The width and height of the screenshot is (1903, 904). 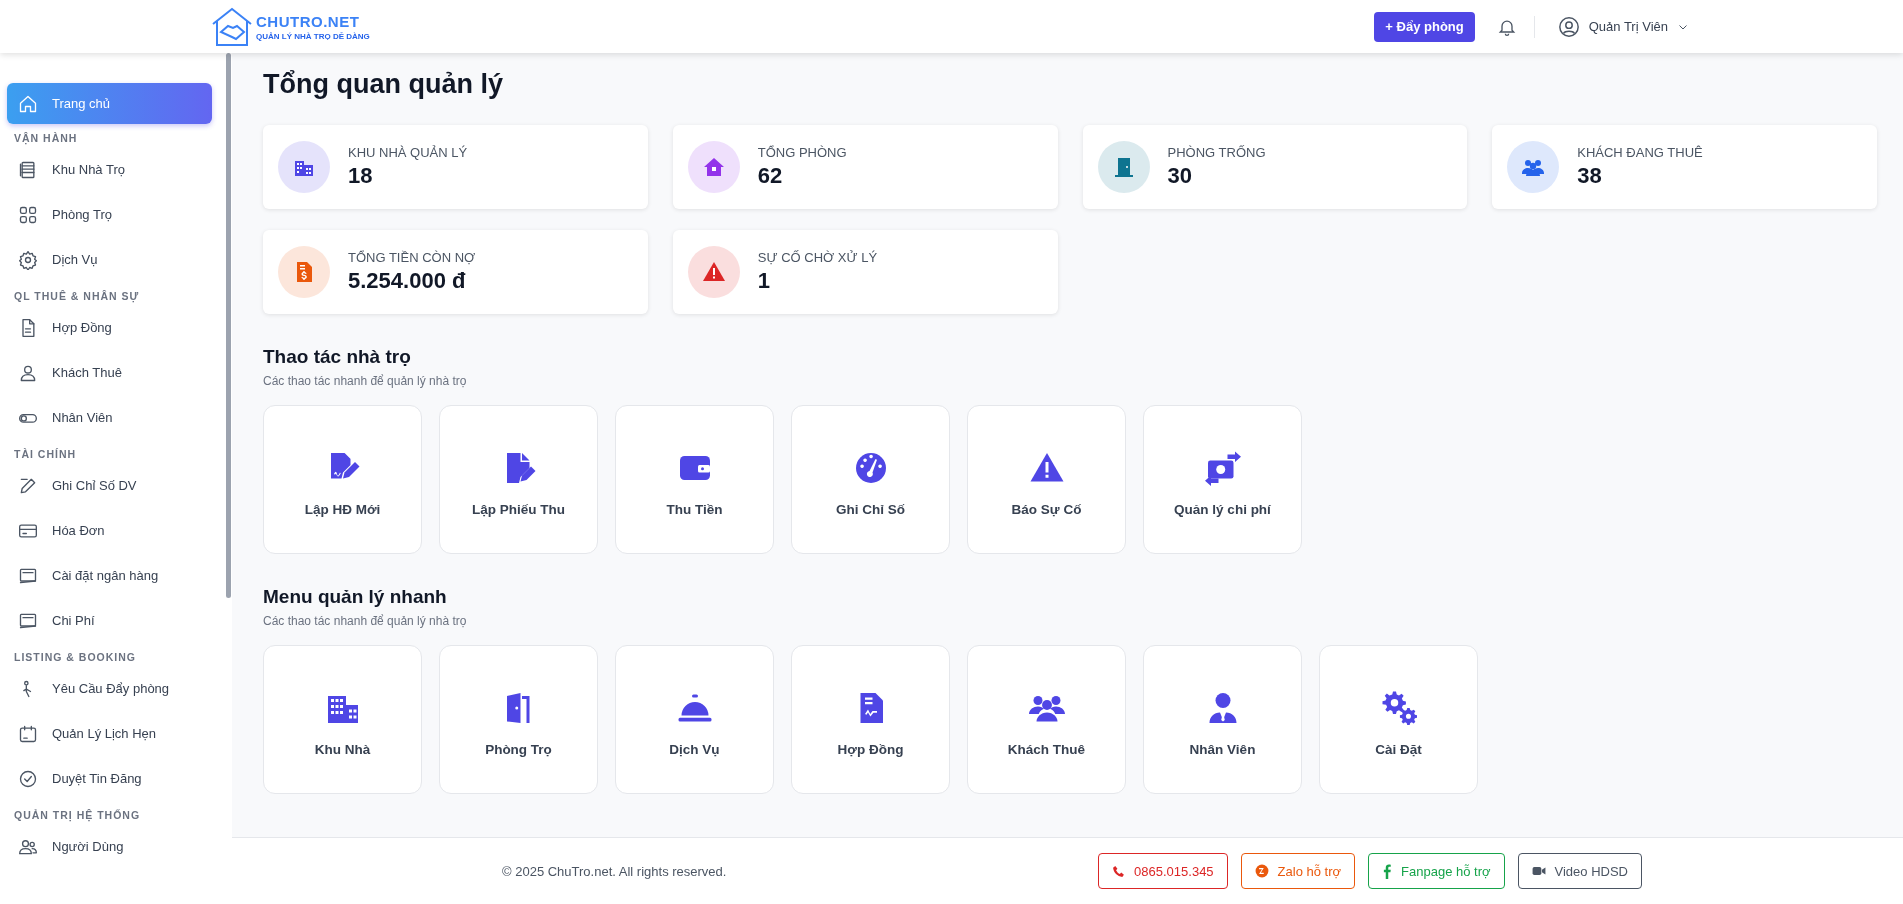 What do you see at coordinates (28, 259) in the screenshot?
I see `settings-icon` at bounding box center [28, 259].